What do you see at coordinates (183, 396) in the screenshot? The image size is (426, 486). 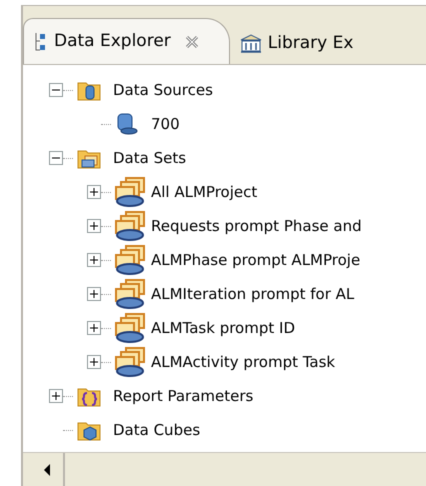 I see `tree-item-label: Report Parameters` at bounding box center [183, 396].